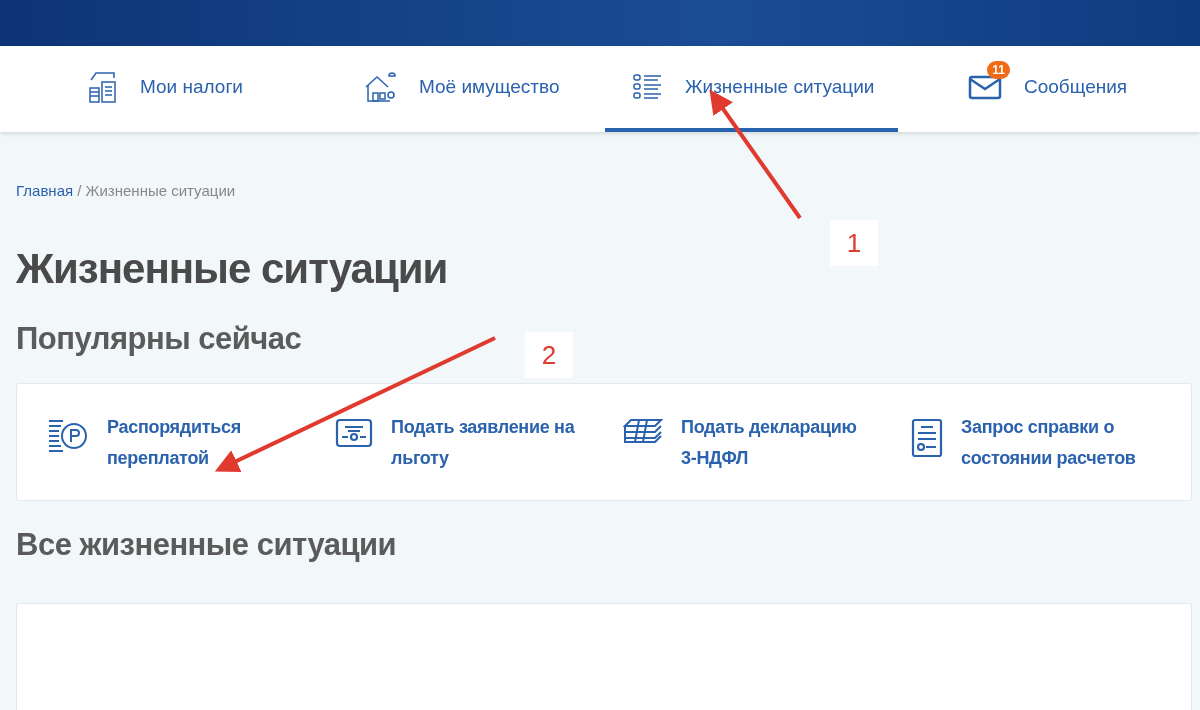 The height and width of the screenshot is (710, 1200). Describe the element at coordinates (549, 355) in the screenshot. I see `annotation-label: 2` at that location.